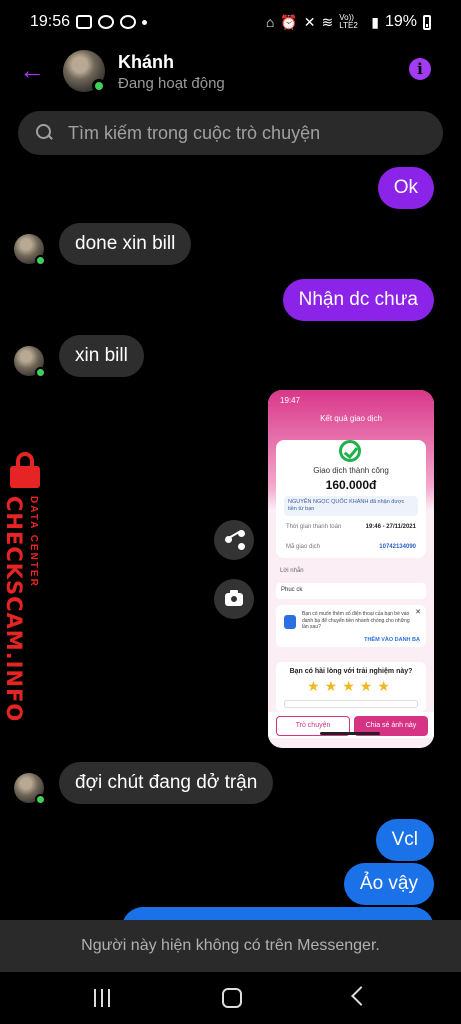 This screenshot has width=461, height=1024. What do you see at coordinates (351, 725) in the screenshot?
I see `receipt-buttons: Trò chuyện Chia sẻ ảnh này` at bounding box center [351, 725].